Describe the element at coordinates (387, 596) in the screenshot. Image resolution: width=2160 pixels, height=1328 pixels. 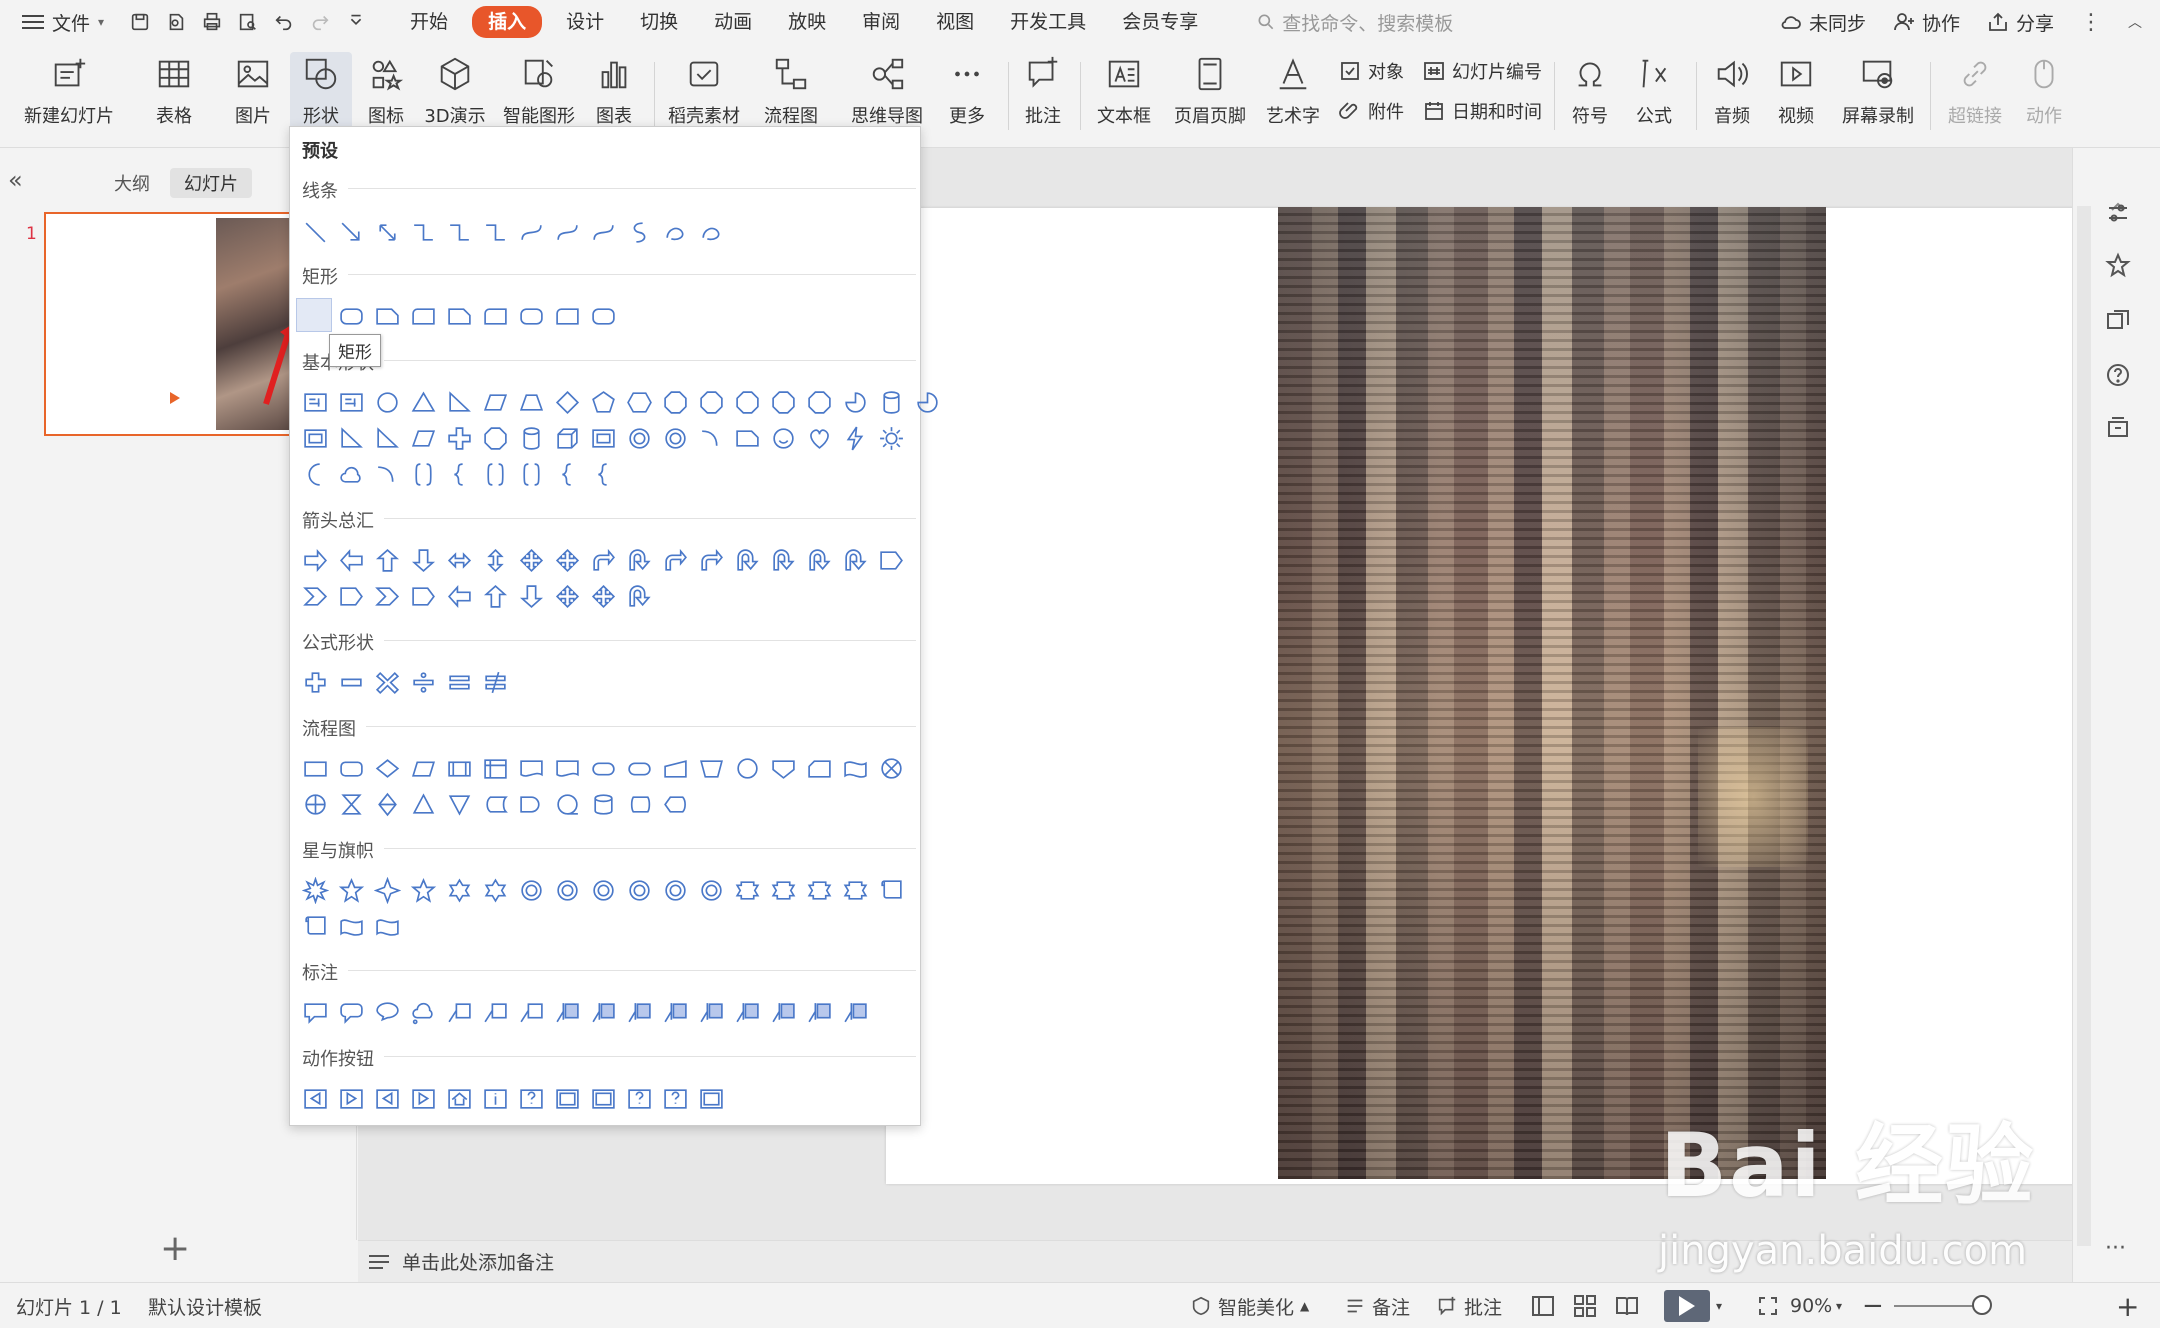
I see `chev-shape-icon` at that location.